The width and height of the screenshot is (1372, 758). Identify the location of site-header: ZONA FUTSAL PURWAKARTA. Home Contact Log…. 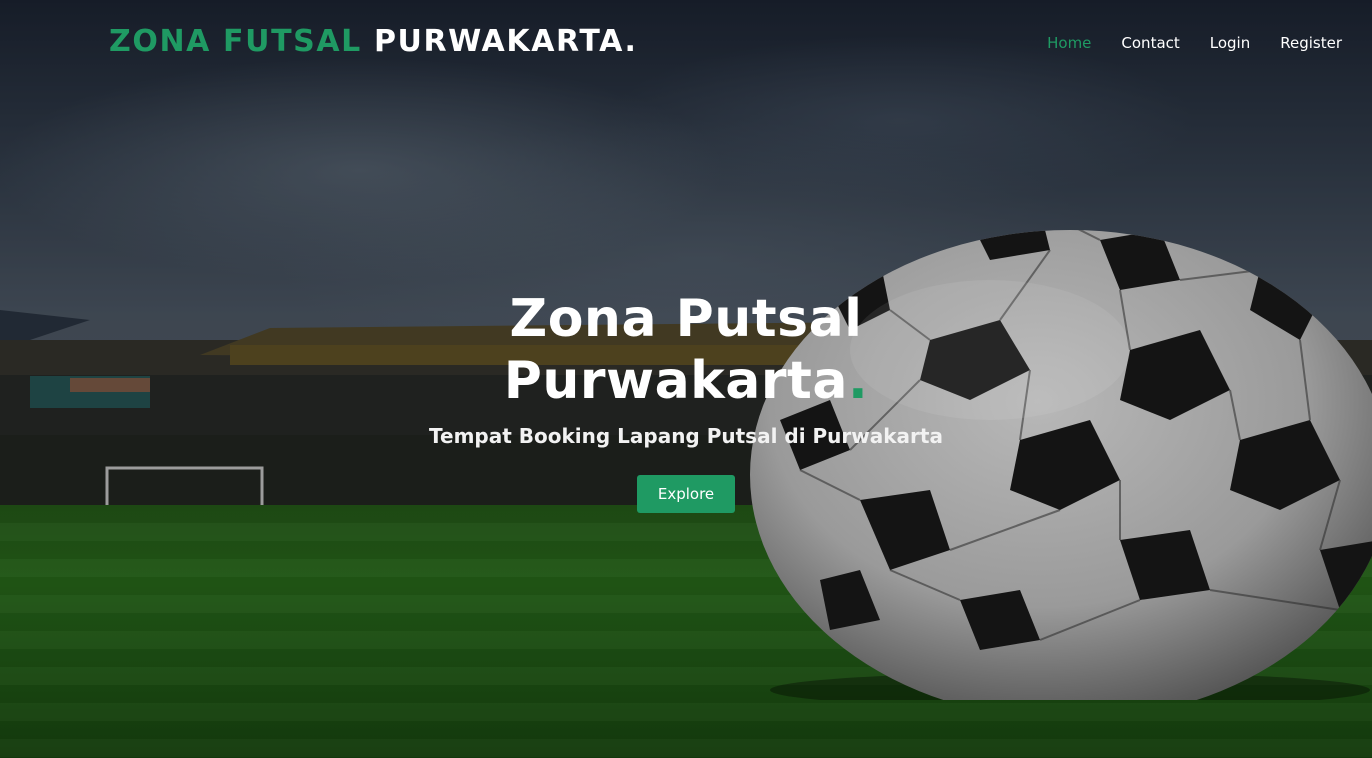
(686, 44).